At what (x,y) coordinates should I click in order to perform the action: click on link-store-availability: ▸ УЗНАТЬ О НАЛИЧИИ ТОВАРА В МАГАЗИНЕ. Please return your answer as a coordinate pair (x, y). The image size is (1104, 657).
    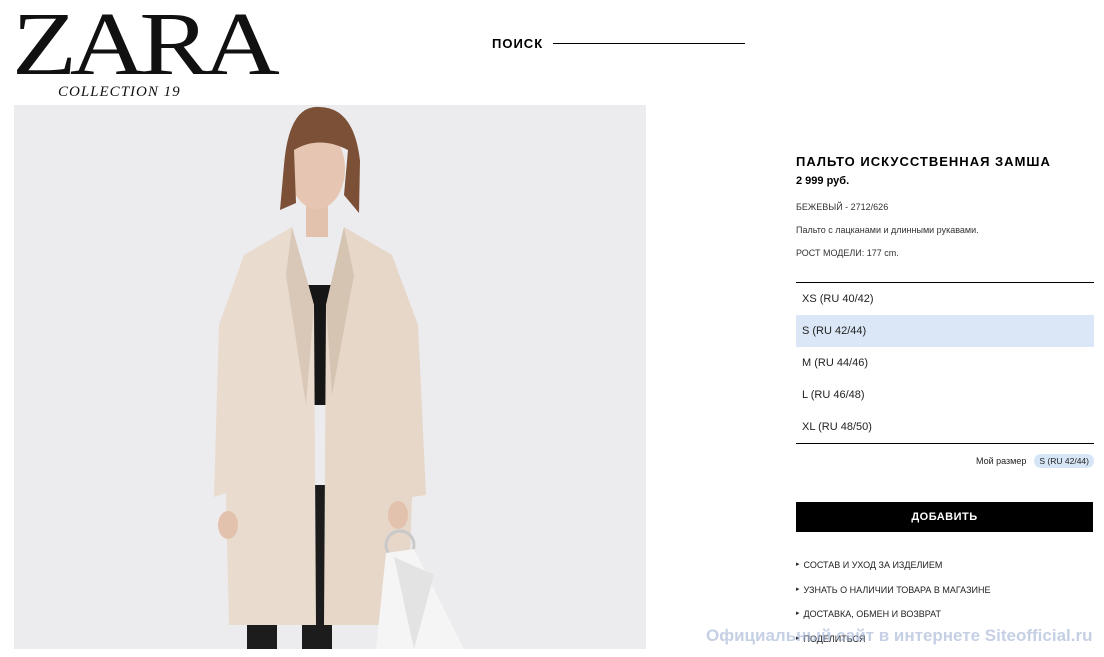
    Looking at the image, I should click on (893, 596).